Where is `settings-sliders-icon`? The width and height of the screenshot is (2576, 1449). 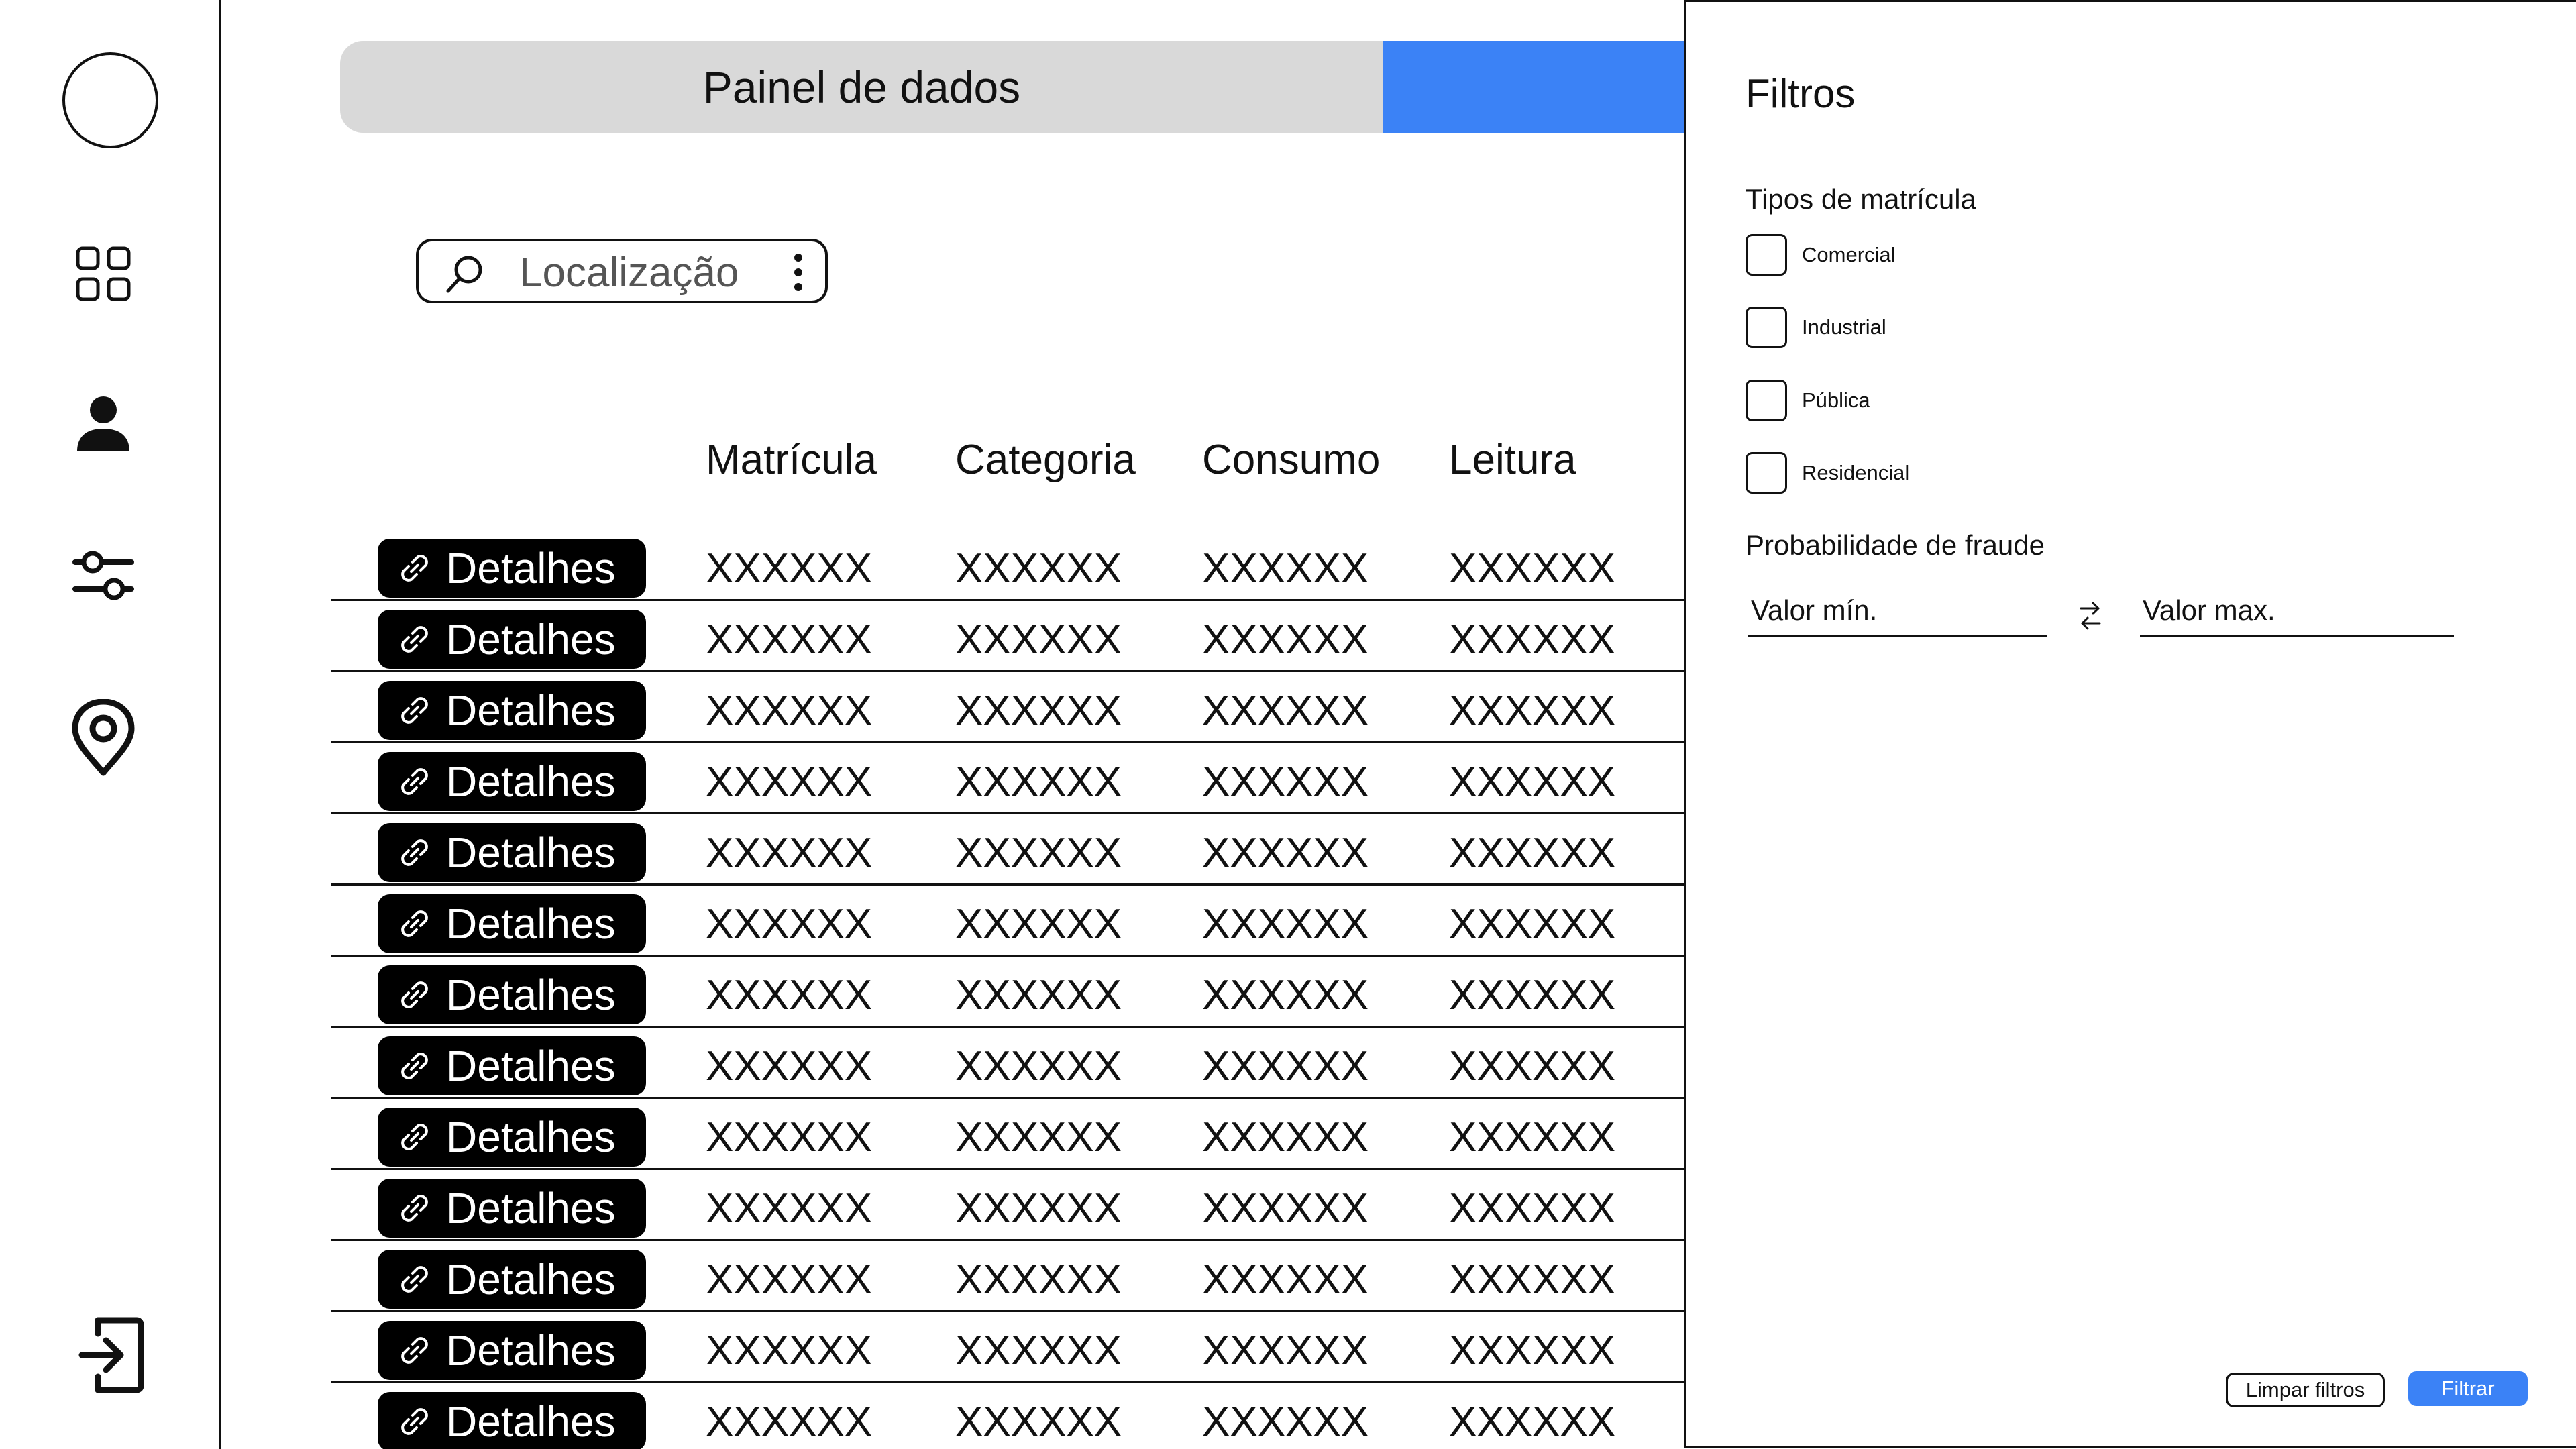 settings-sliders-icon is located at coordinates (103, 575).